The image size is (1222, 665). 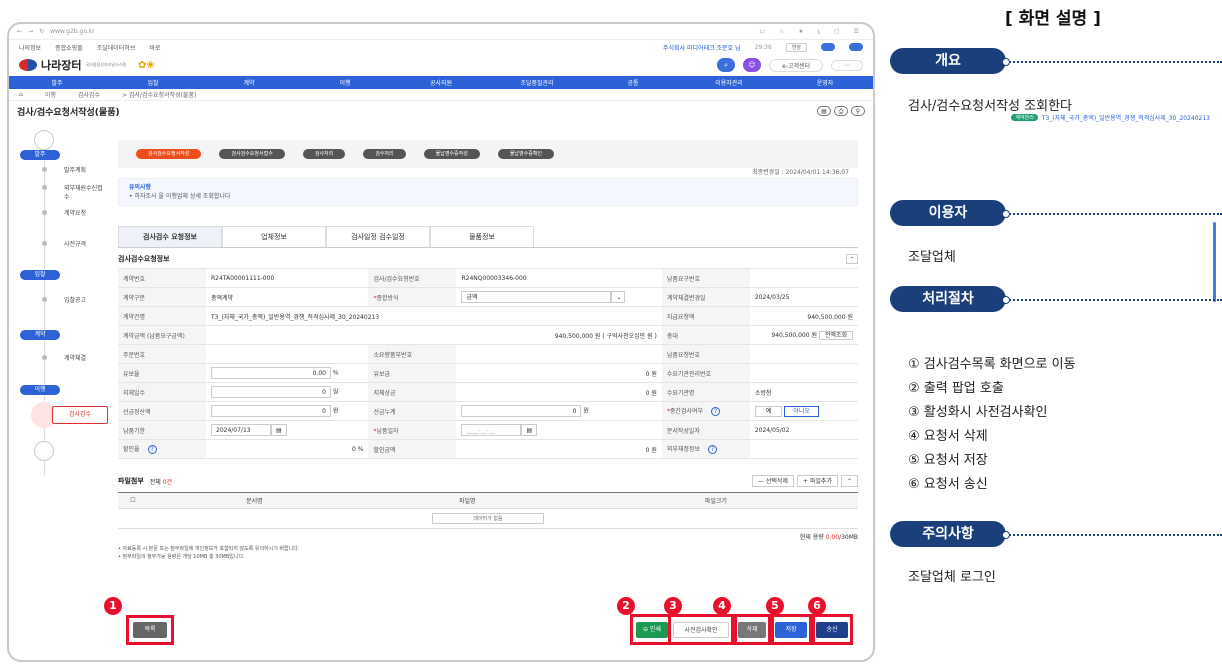 What do you see at coordinates (451, 154) in the screenshot?
I see `process-step-receipt-write: 물납영수증작성` at bounding box center [451, 154].